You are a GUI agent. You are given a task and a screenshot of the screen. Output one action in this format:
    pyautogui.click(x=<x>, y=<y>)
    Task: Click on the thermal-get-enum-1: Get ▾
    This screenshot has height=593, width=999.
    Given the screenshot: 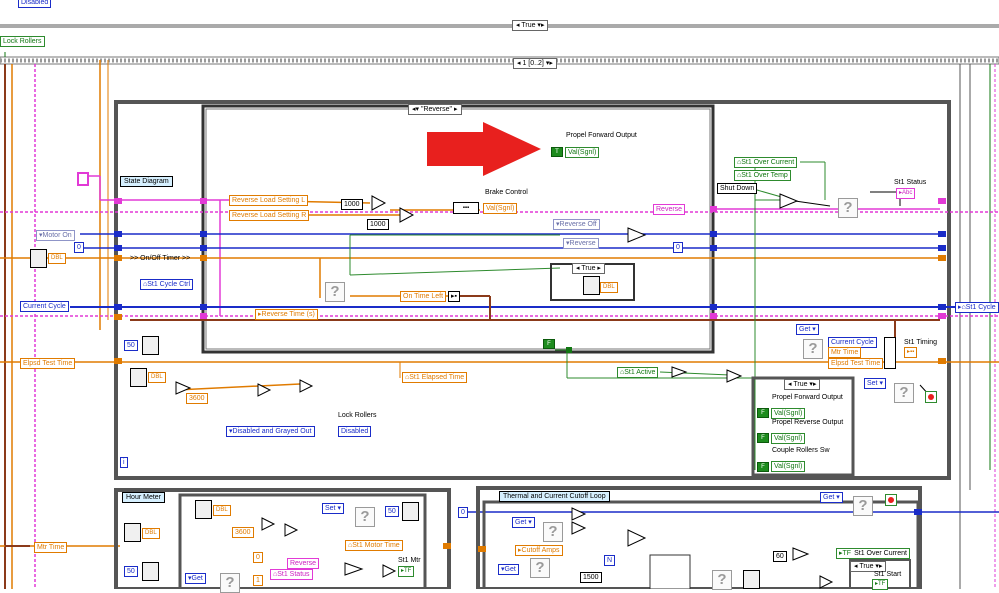 What is the action you would take?
    pyautogui.click(x=523, y=522)
    